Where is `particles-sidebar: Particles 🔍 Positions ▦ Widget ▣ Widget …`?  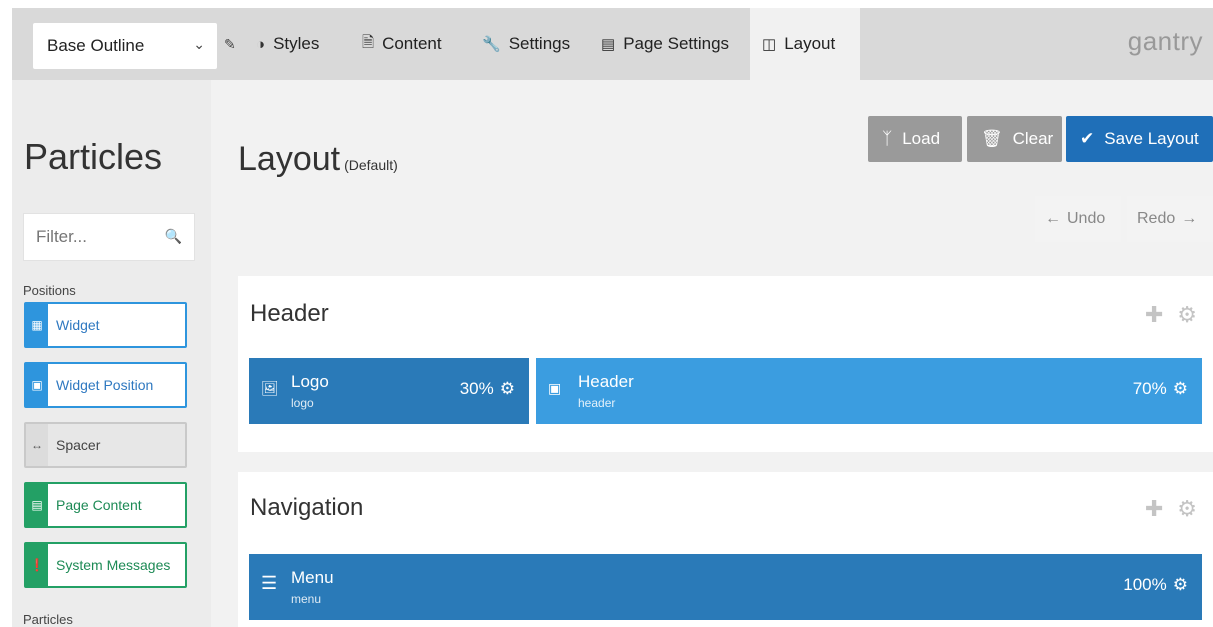 particles-sidebar: Particles 🔍 Positions ▦ Widget ▣ Widget … is located at coordinates (111, 353).